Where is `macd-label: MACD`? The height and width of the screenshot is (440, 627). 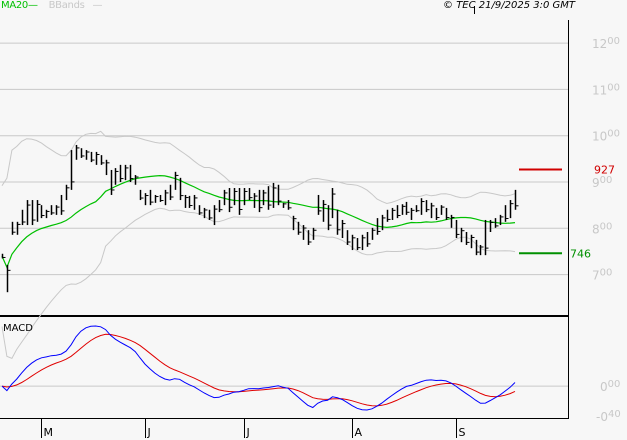 macd-label: MACD is located at coordinates (18, 328).